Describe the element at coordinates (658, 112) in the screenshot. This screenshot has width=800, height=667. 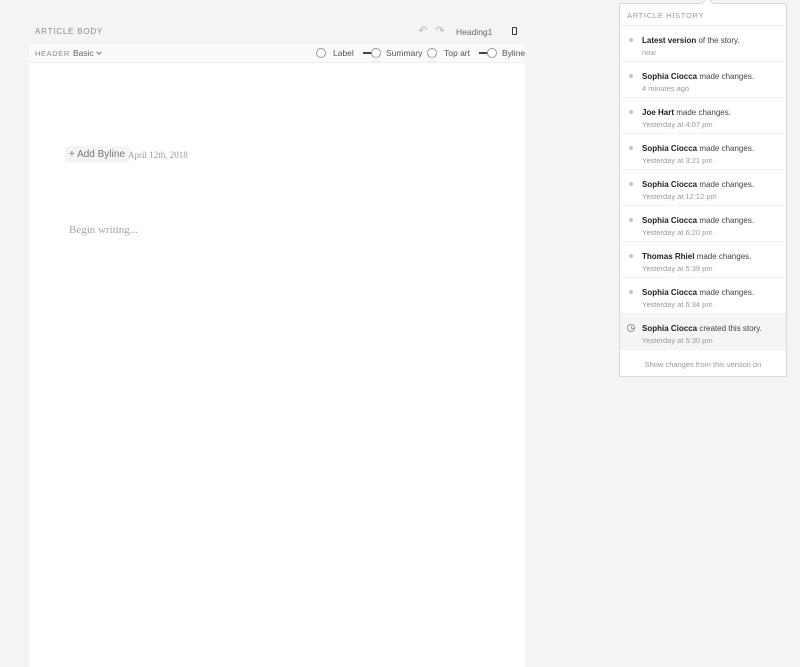
I see `history-author: Joe Hart` at that location.